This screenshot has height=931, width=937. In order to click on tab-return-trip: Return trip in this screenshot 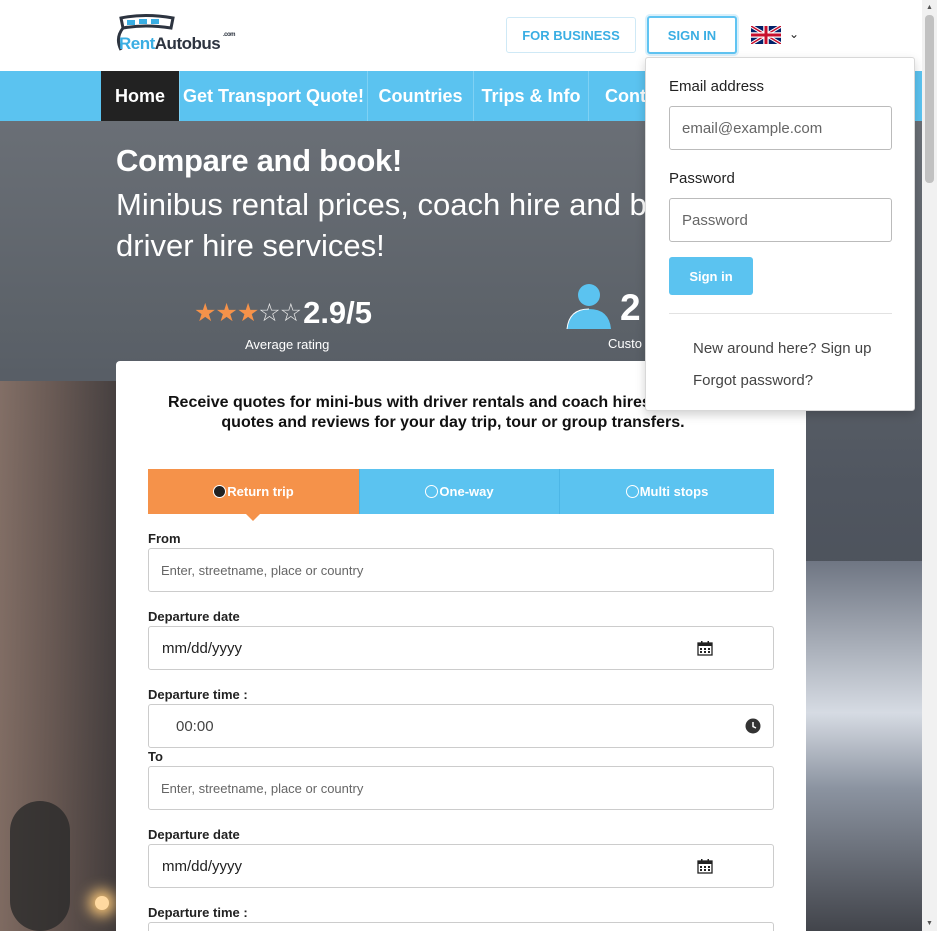, I will do `click(254, 495)`.